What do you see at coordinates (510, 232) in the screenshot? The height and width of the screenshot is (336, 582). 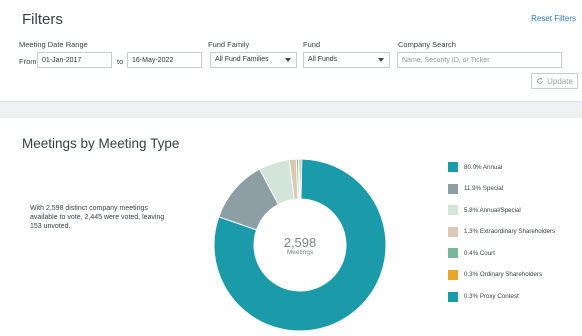 I see `legend-label: 1.3% Extraordinary Shareholders` at bounding box center [510, 232].